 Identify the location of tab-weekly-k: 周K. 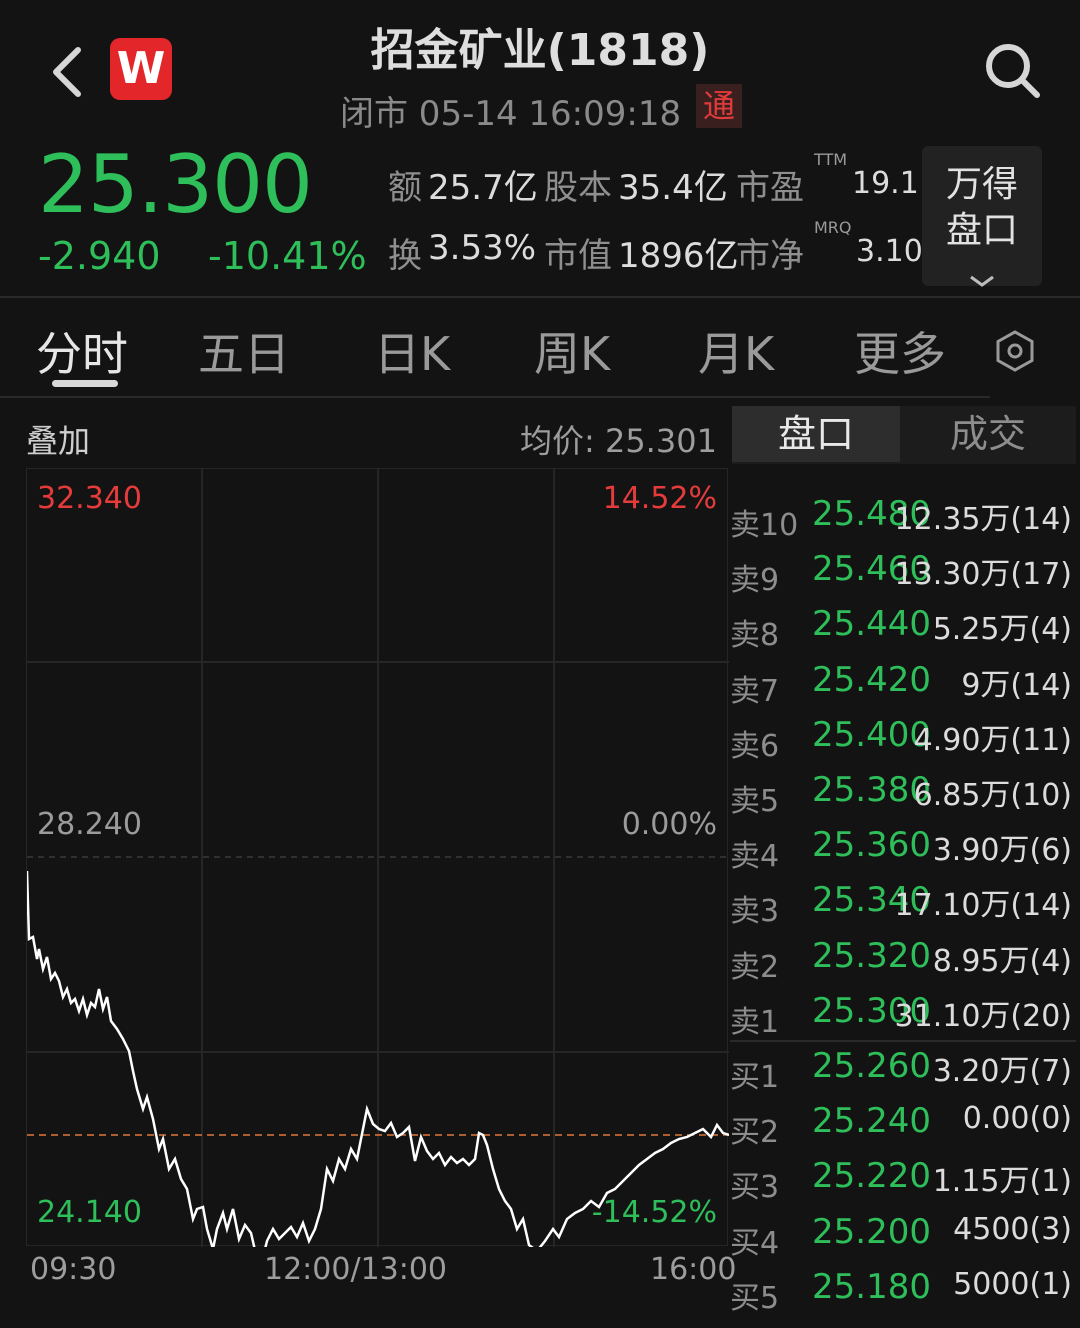
(572, 351).